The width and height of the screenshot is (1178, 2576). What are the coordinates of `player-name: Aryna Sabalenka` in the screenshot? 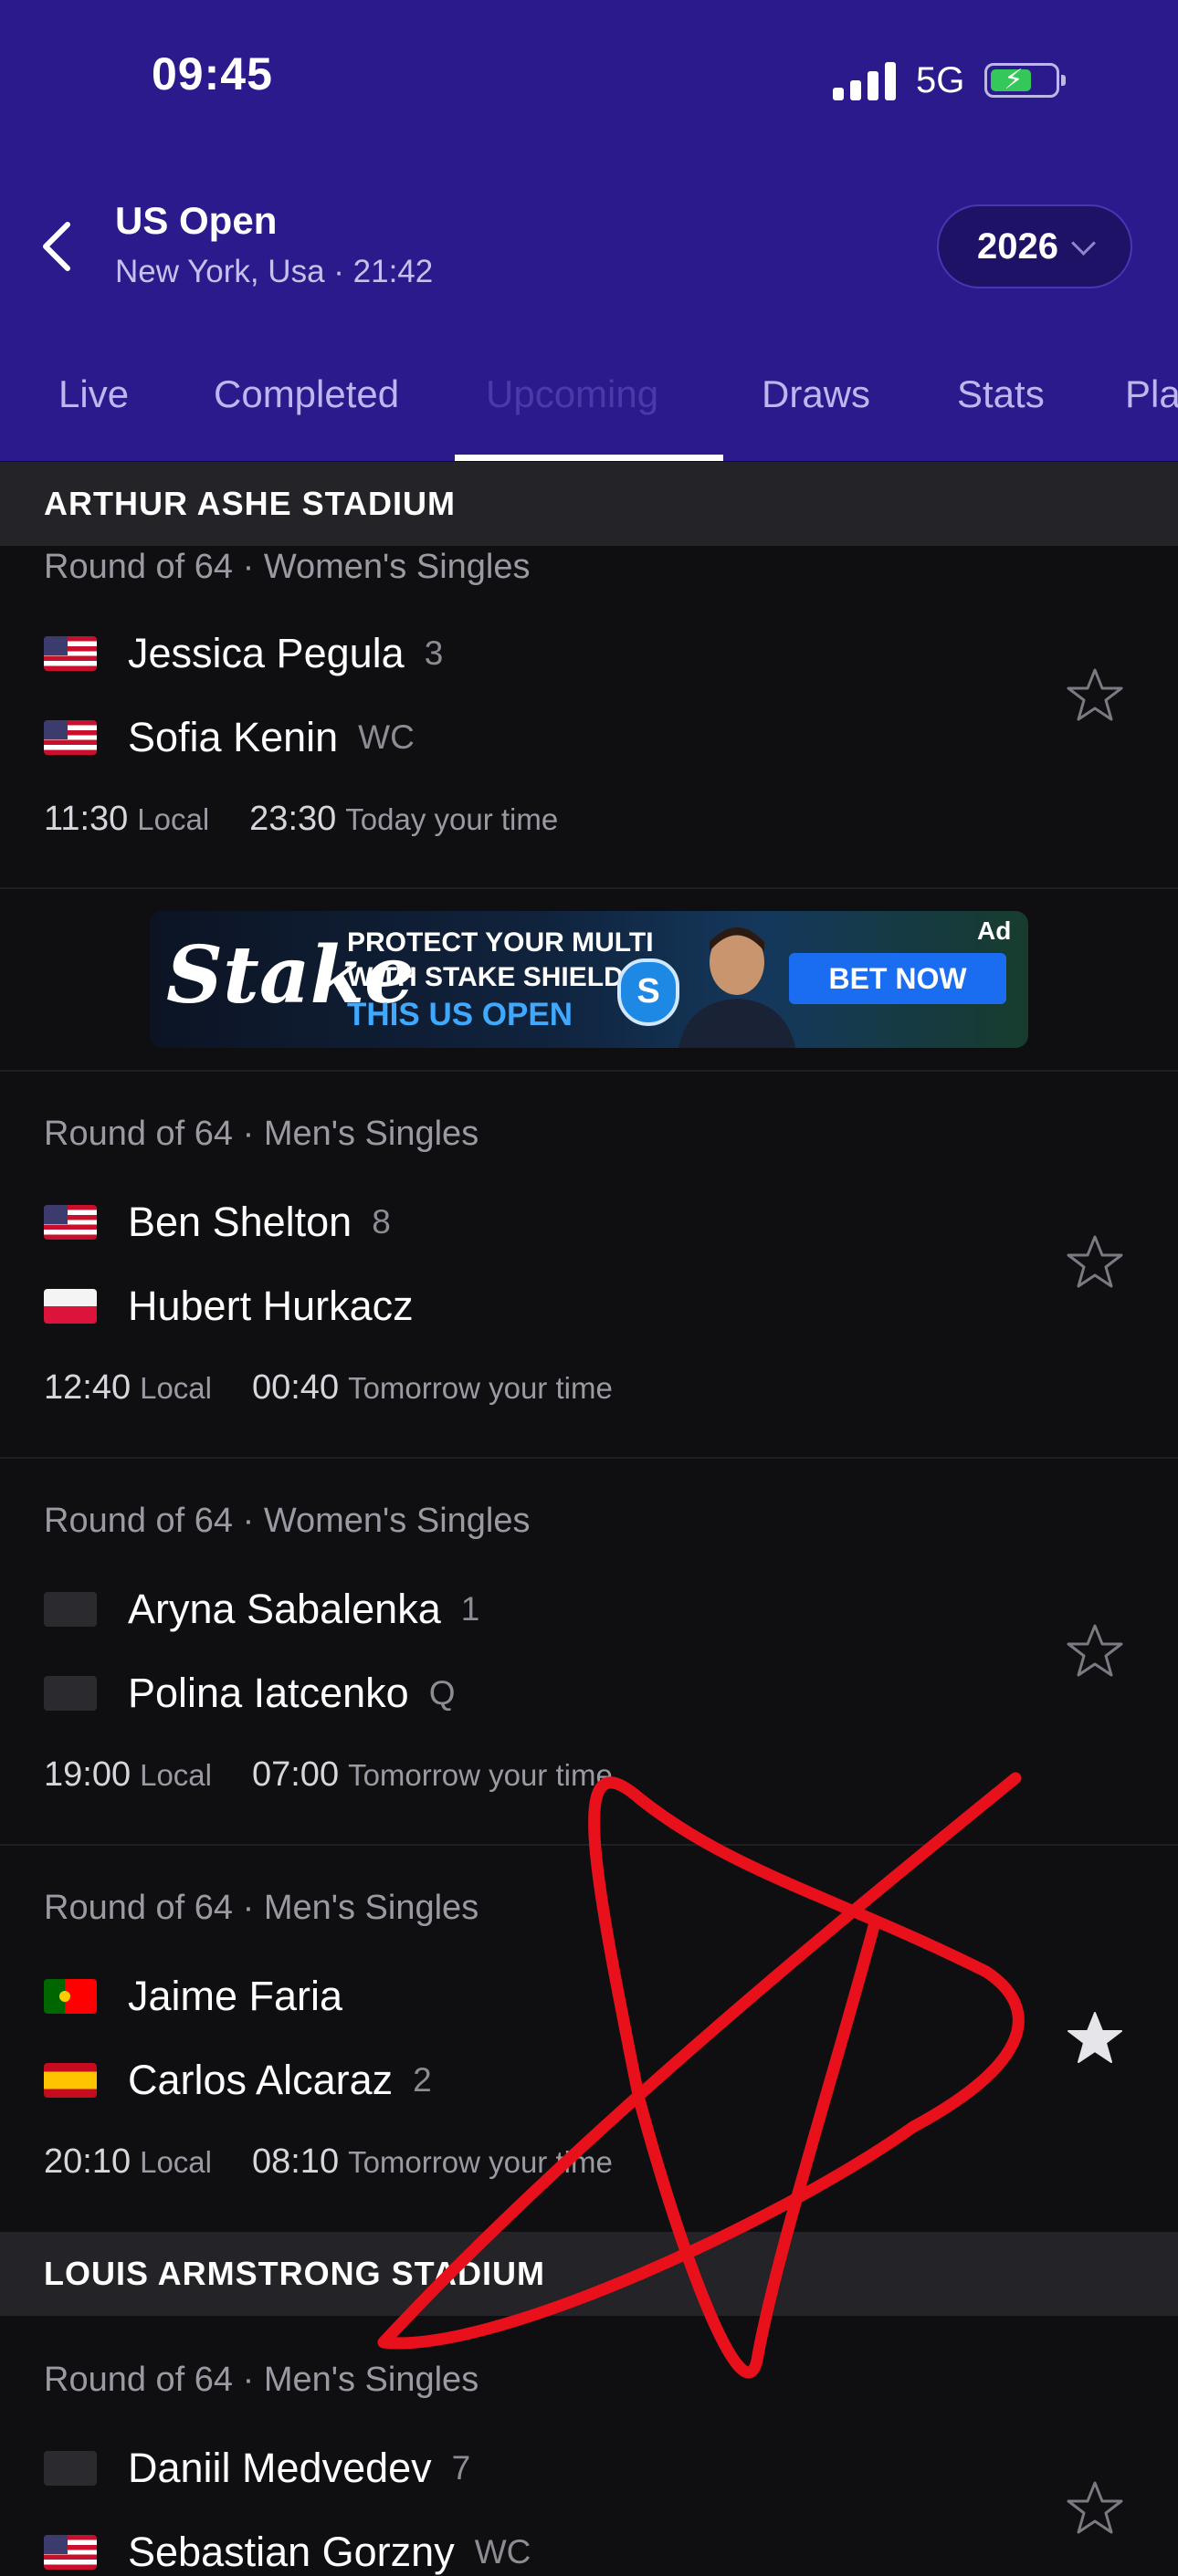 It's located at (284, 1609).